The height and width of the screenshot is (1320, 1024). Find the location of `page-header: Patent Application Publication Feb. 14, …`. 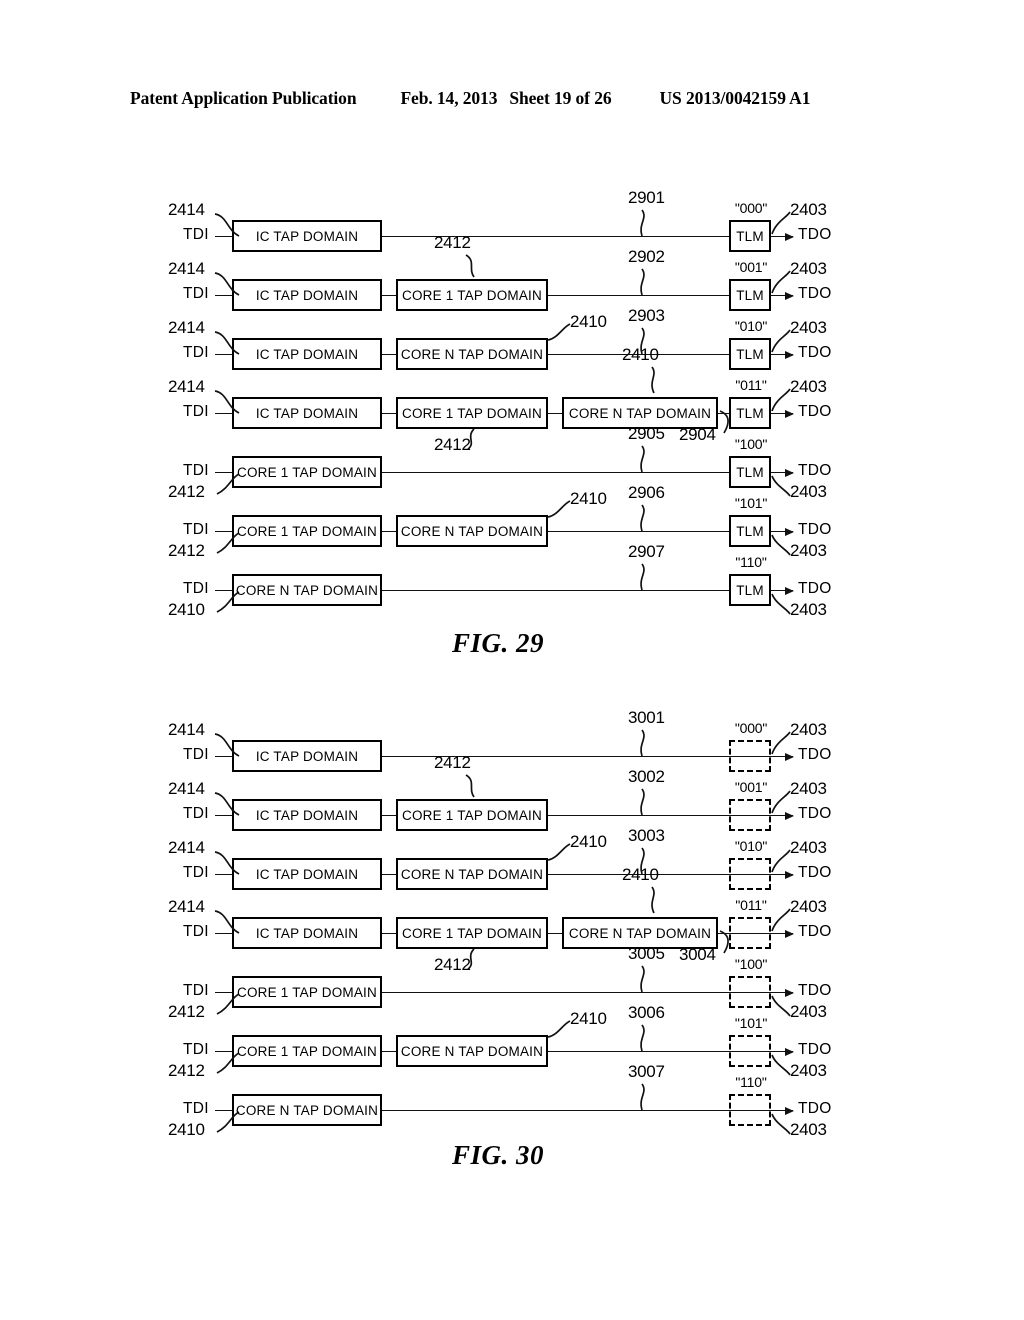

page-header: Patent Application Publication Feb. 14, … is located at coordinates (512, 99).